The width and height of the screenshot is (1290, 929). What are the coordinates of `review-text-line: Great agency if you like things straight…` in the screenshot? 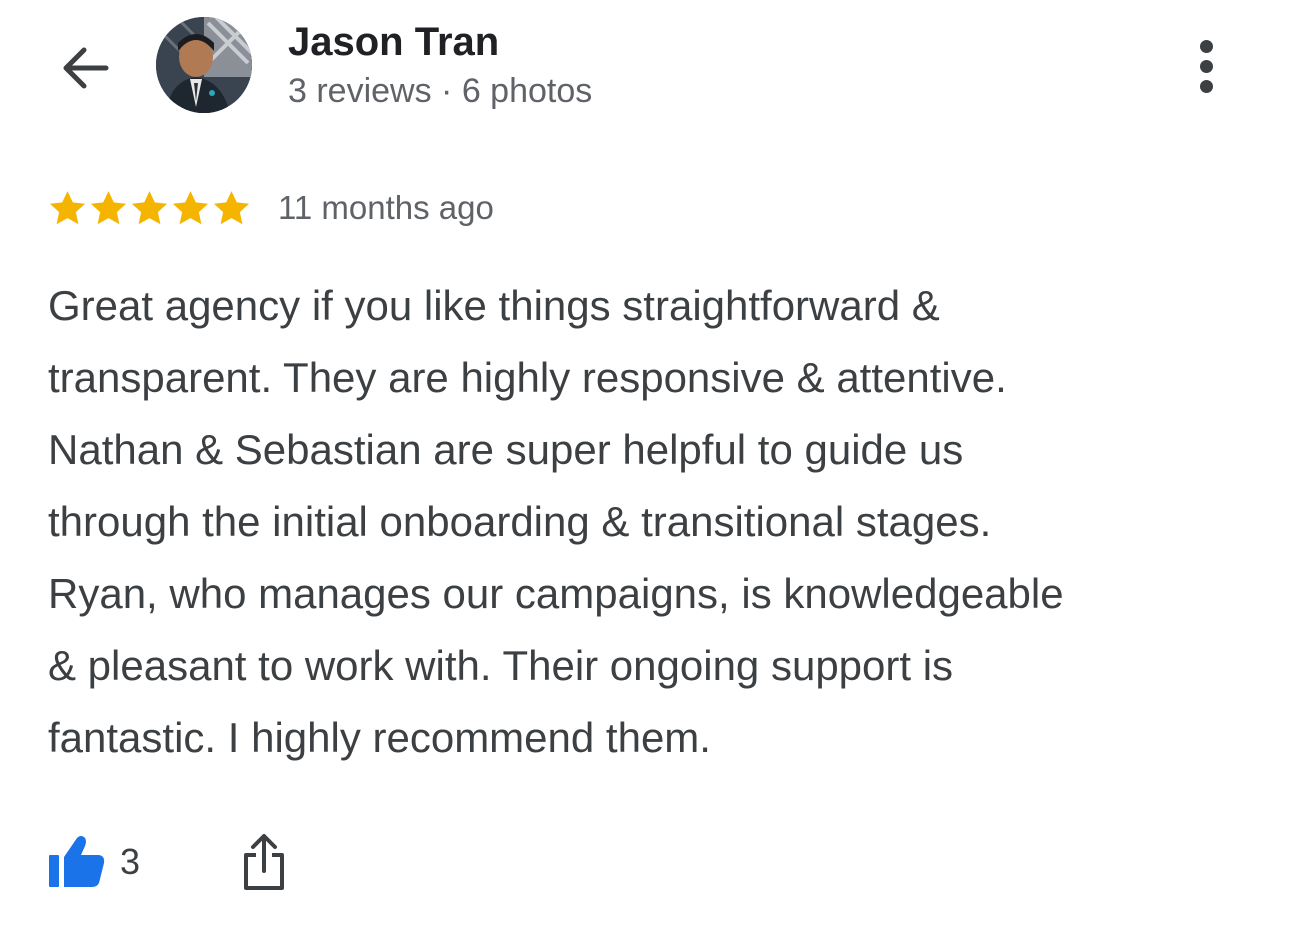 It's located at (494, 305).